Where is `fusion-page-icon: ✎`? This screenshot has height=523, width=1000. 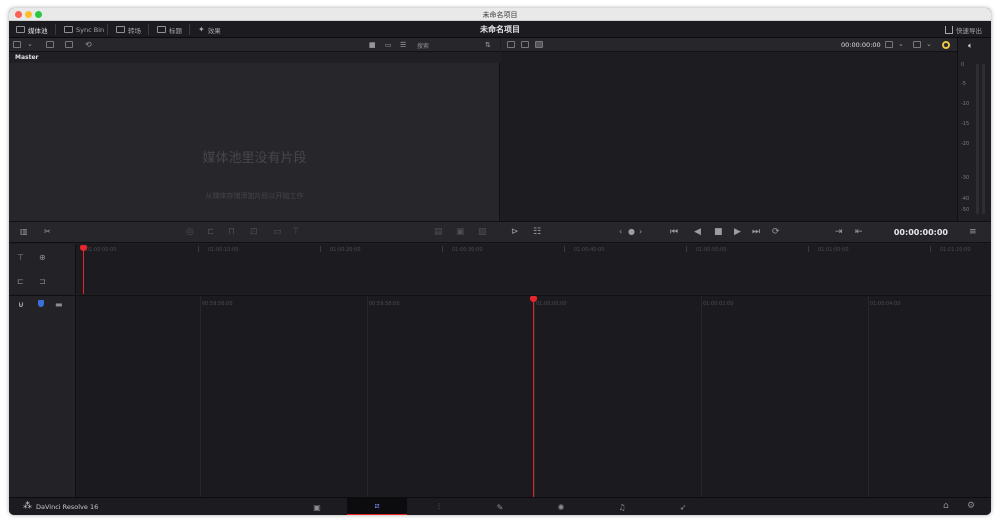
fusion-page-icon: ✎ is located at coordinates (500, 507).